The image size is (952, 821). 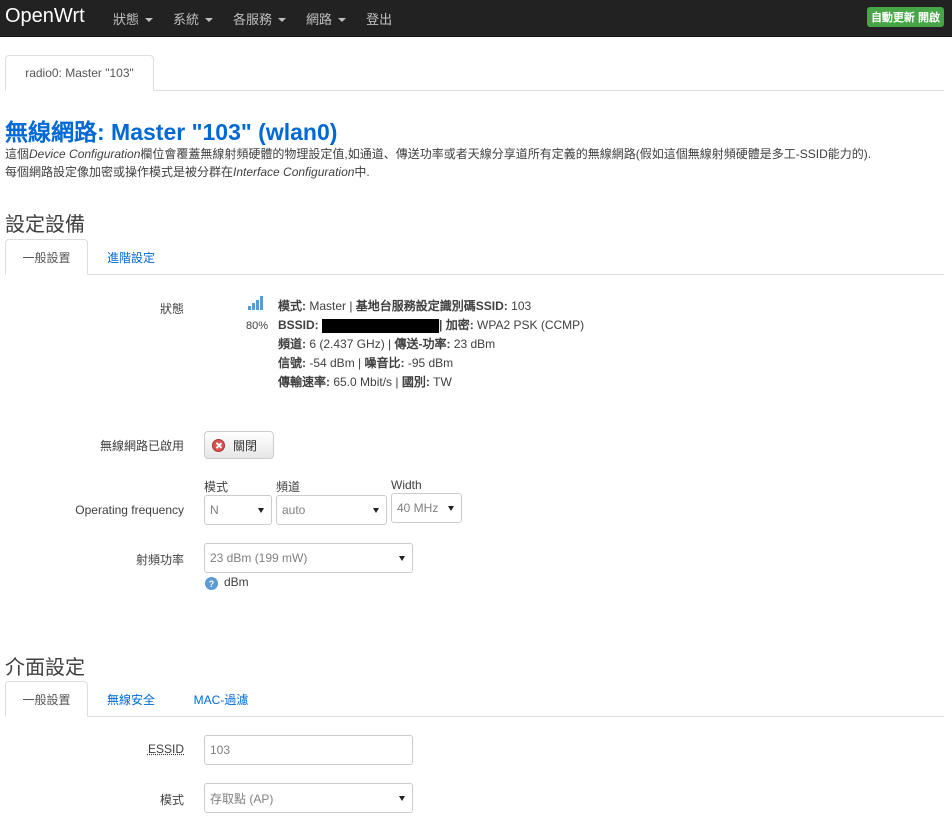 What do you see at coordinates (214, 510) in the screenshot?
I see `freq-mode-value: N` at bounding box center [214, 510].